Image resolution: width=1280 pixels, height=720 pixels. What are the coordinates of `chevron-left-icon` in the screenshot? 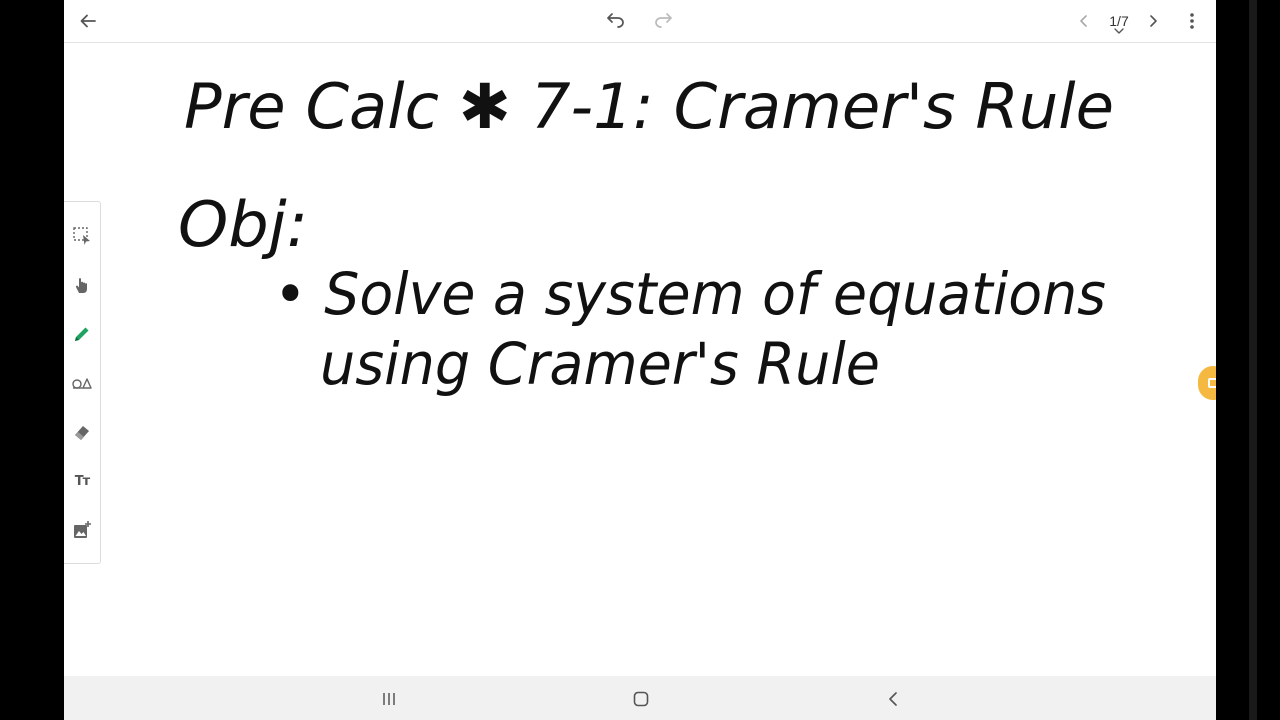 It's located at (1084, 21).